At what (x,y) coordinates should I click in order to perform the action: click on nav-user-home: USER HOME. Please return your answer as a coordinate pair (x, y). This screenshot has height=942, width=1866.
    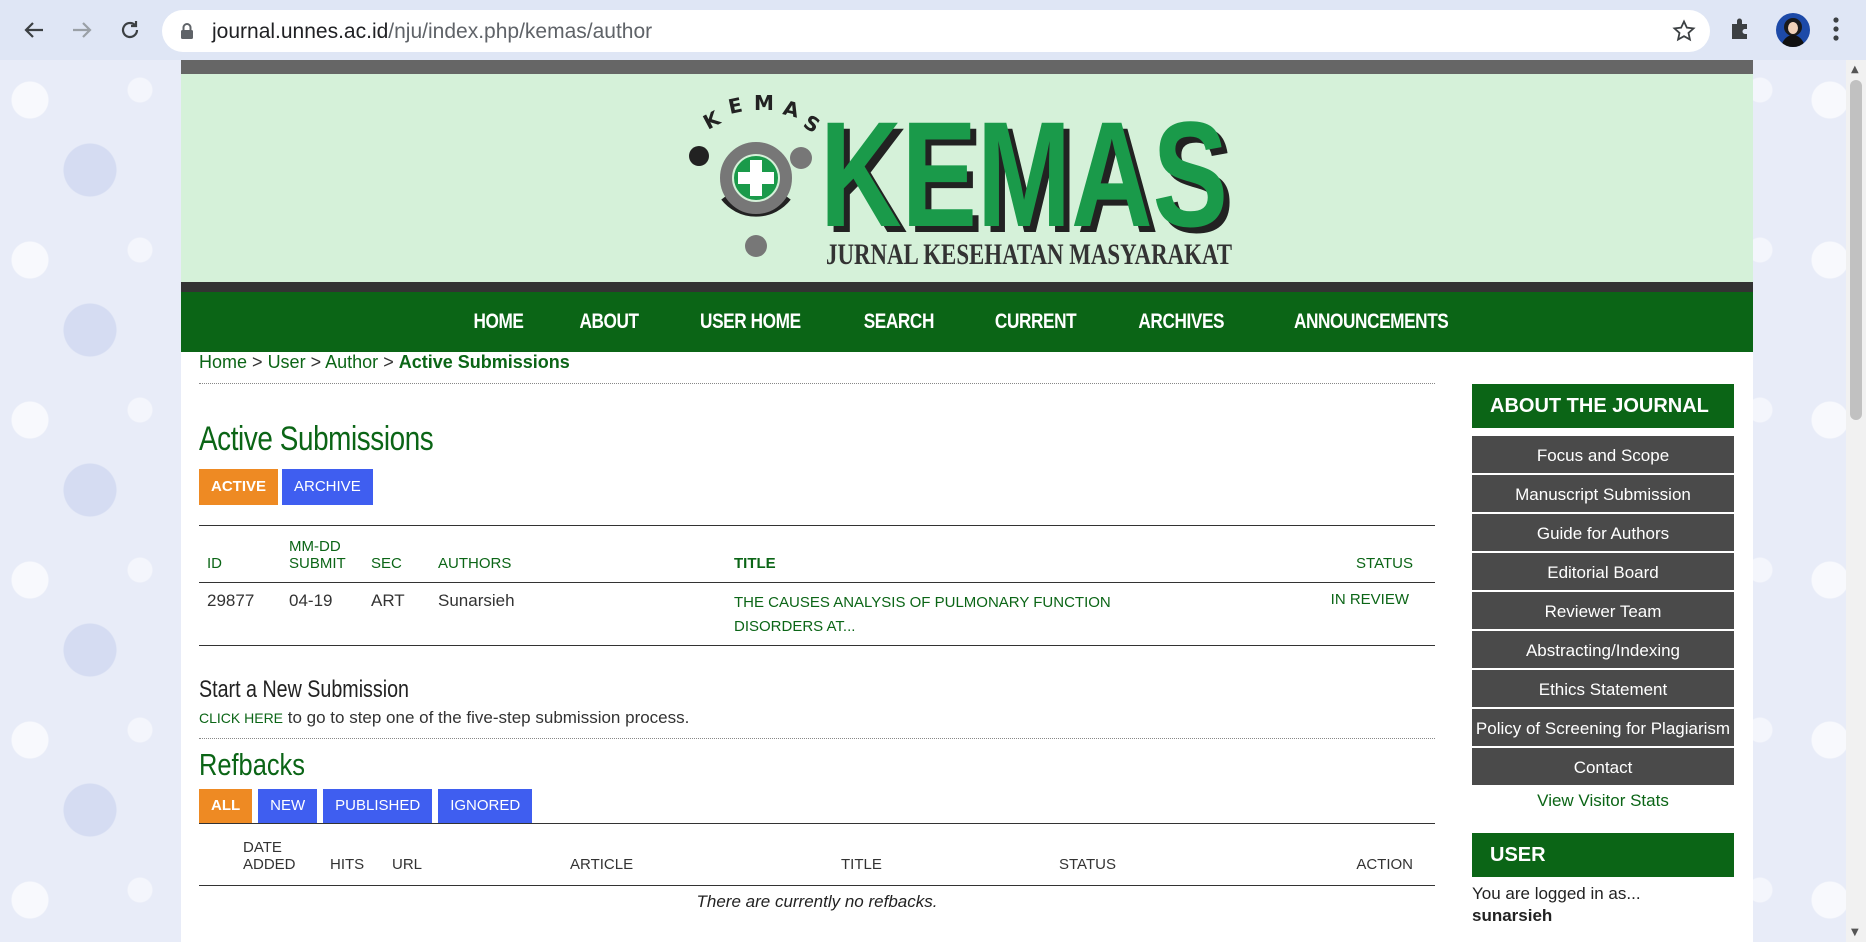
    Looking at the image, I should click on (750, 322).